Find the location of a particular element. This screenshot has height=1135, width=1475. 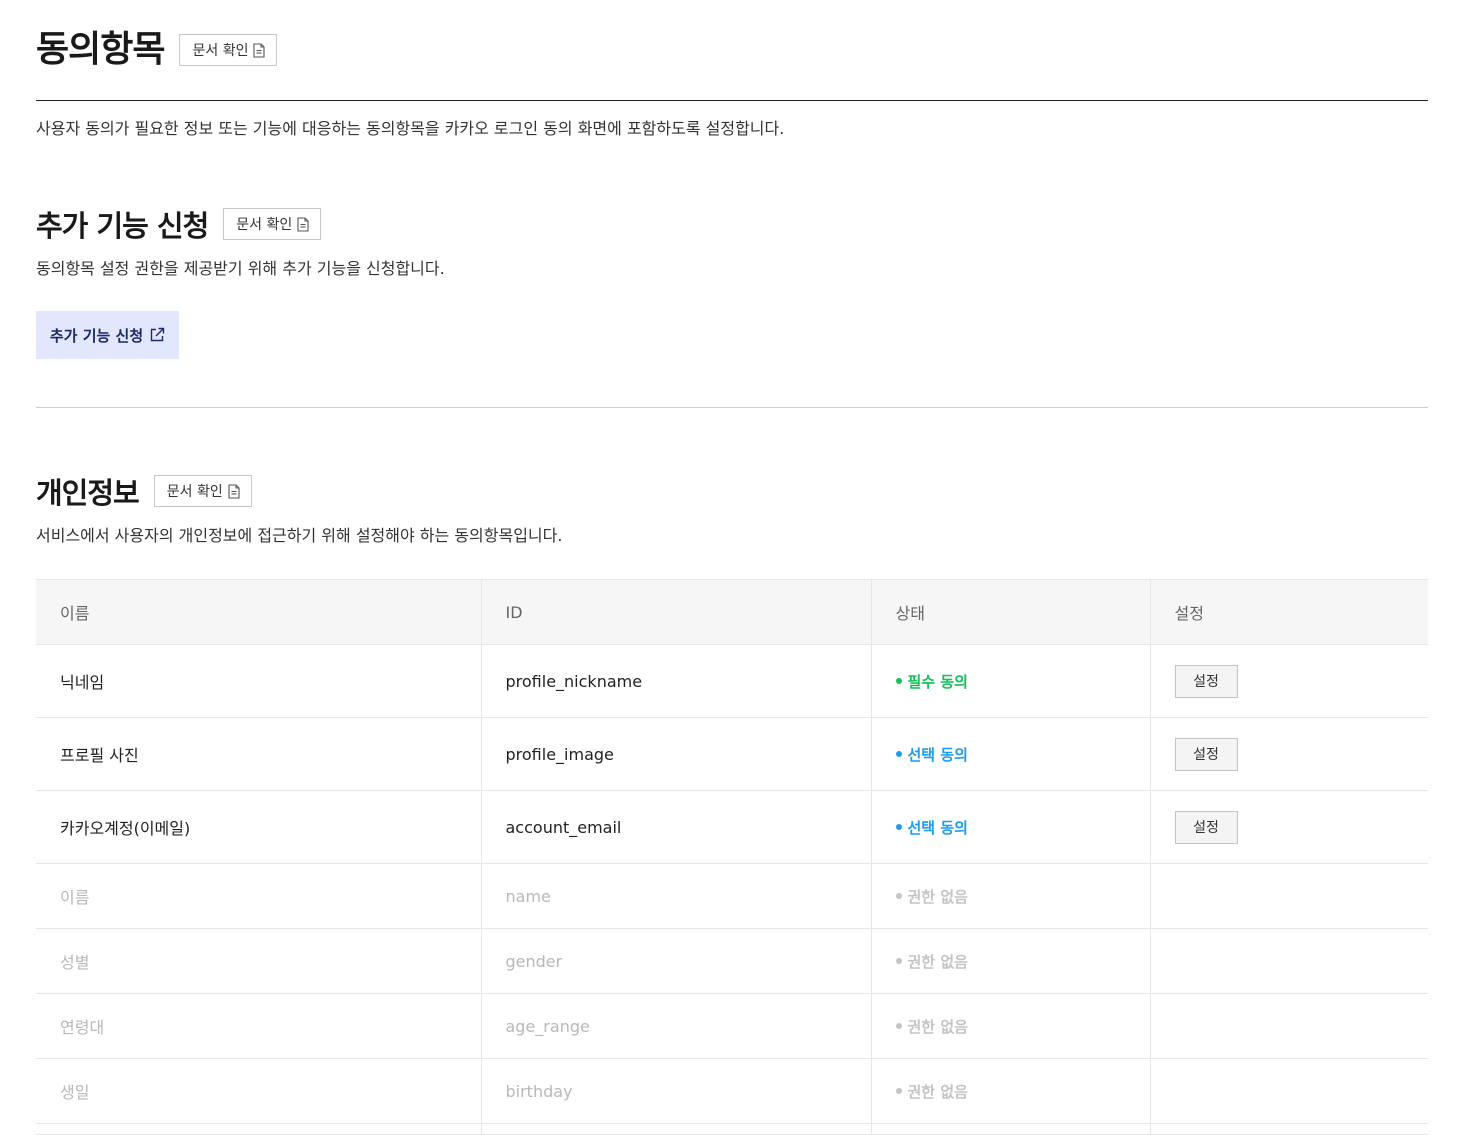

personal-info-header: 개인정보 문서 확인 is located at coordinates (144, 491).